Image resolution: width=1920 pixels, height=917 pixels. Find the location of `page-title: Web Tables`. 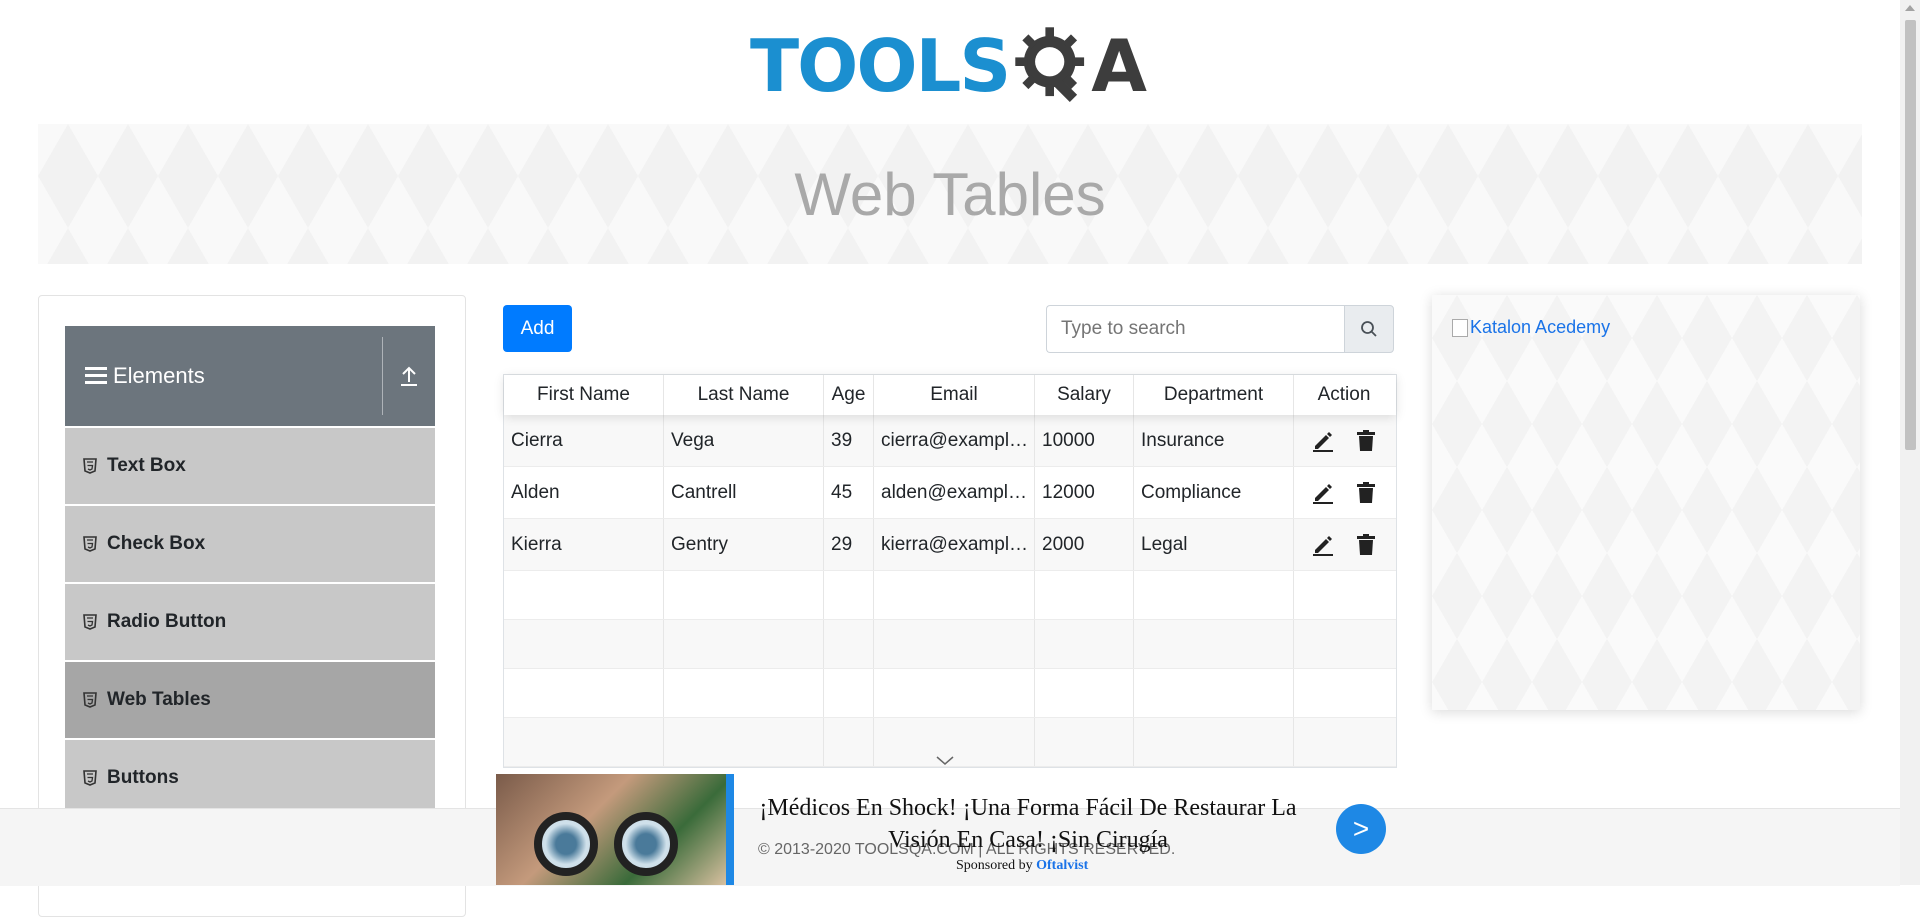

page-title: Web Tables is located at coordinates (950, 194).